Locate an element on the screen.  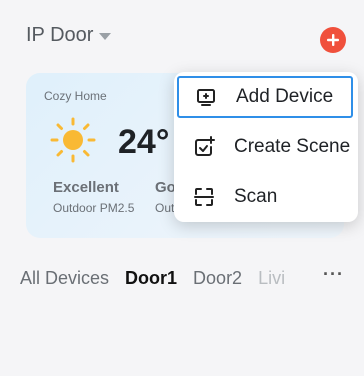
menu-item-add-device: Add Device is located at coordinates (265, 97).